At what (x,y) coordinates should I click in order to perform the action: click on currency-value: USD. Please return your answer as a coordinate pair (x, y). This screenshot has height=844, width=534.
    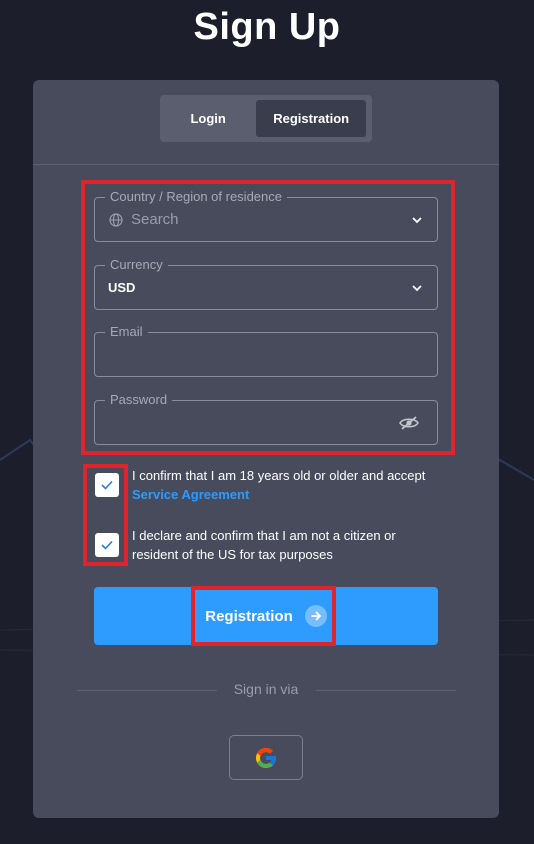
    Looking at the image, I should click on (122, 287).